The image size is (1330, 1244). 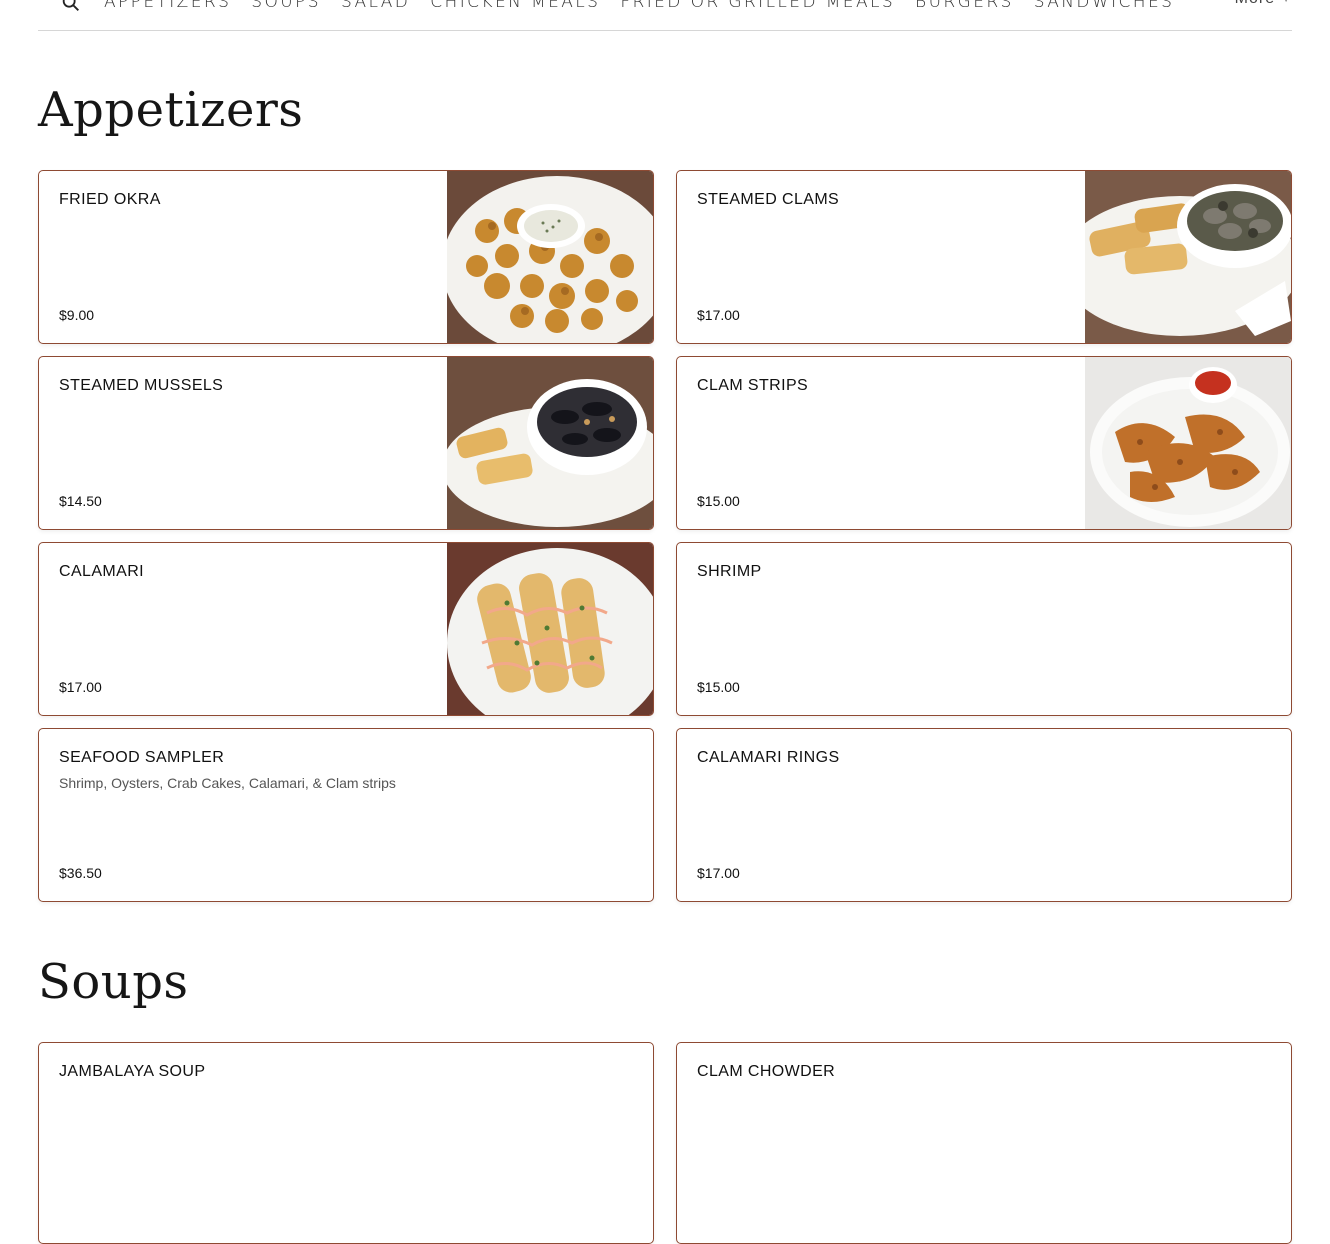 I want to click on calamari-photo, so click(x=550, y=629).